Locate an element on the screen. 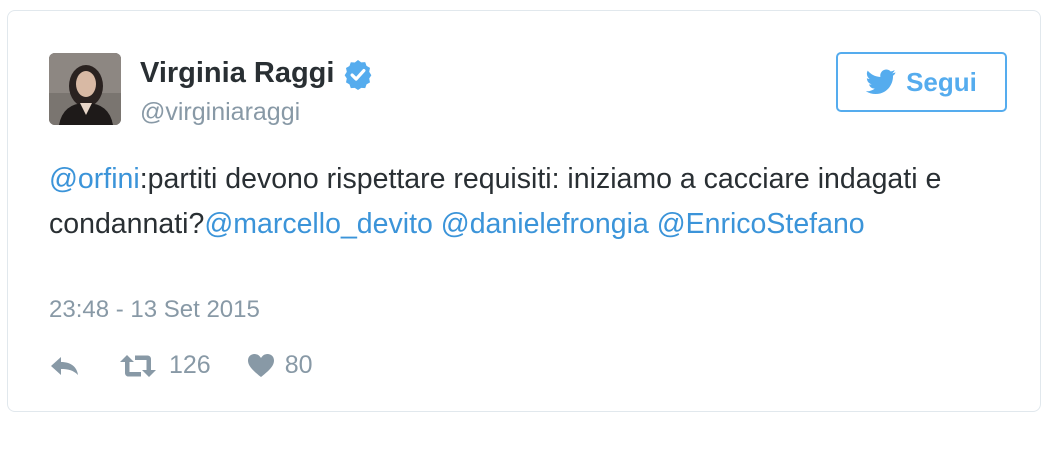  tweet-actions: 126 80 is located at coordinates (181, 365).